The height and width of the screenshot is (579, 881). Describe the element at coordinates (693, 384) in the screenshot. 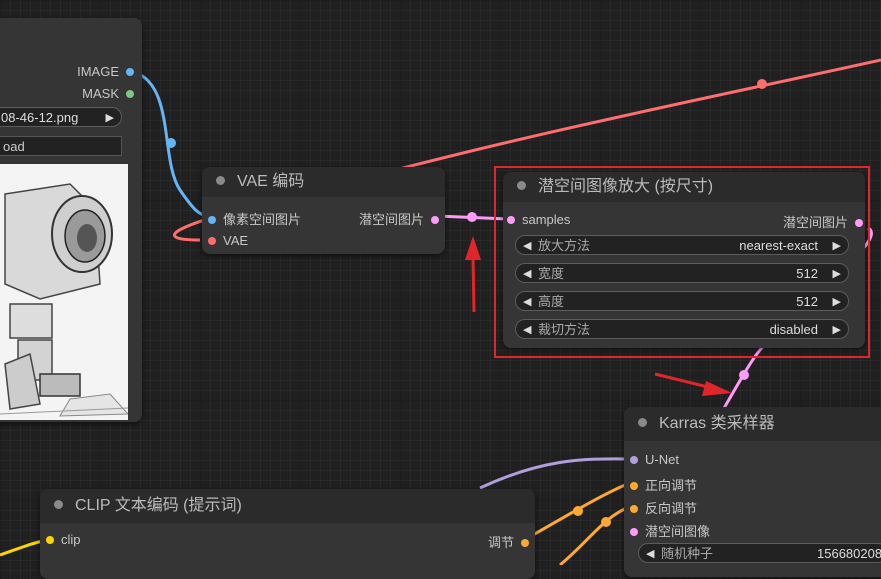

I see `annotation-arrow-right` at that location.